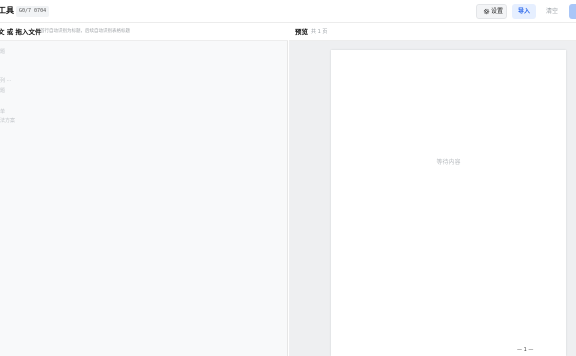 Image resolution: width=576 pixels, height=356 pixels. Describe the element at coordinates (3, 112) in the screenshot. I see `placeholder-line: 单` at that location.